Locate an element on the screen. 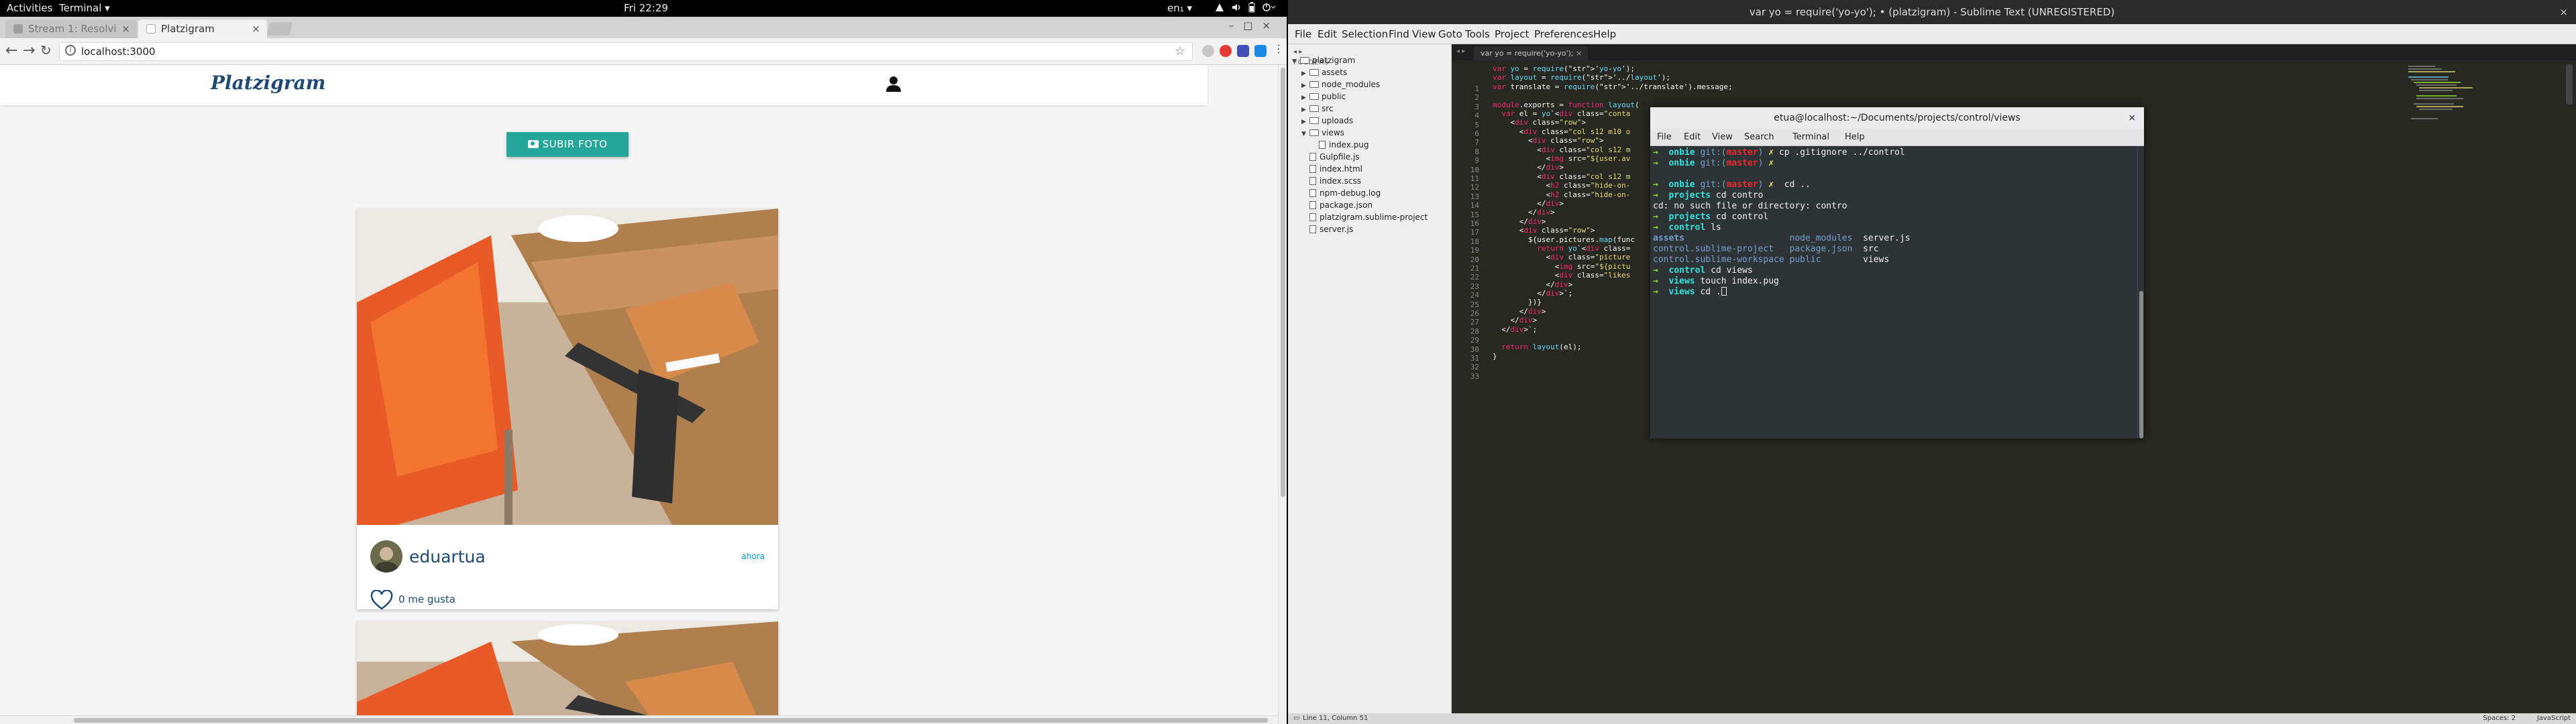 The height and width of the screenshot is (724, 2576). heart-icon is located at coordinates (381, 599).